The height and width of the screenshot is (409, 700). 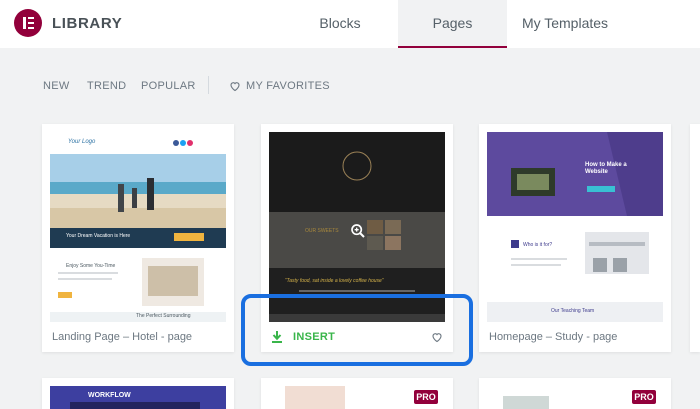 What do you see at coordinates (91, 266) in the screenshot?
I see `thumb-section-title: Enjoy Some You-Time` at bounding box center [91, 266].